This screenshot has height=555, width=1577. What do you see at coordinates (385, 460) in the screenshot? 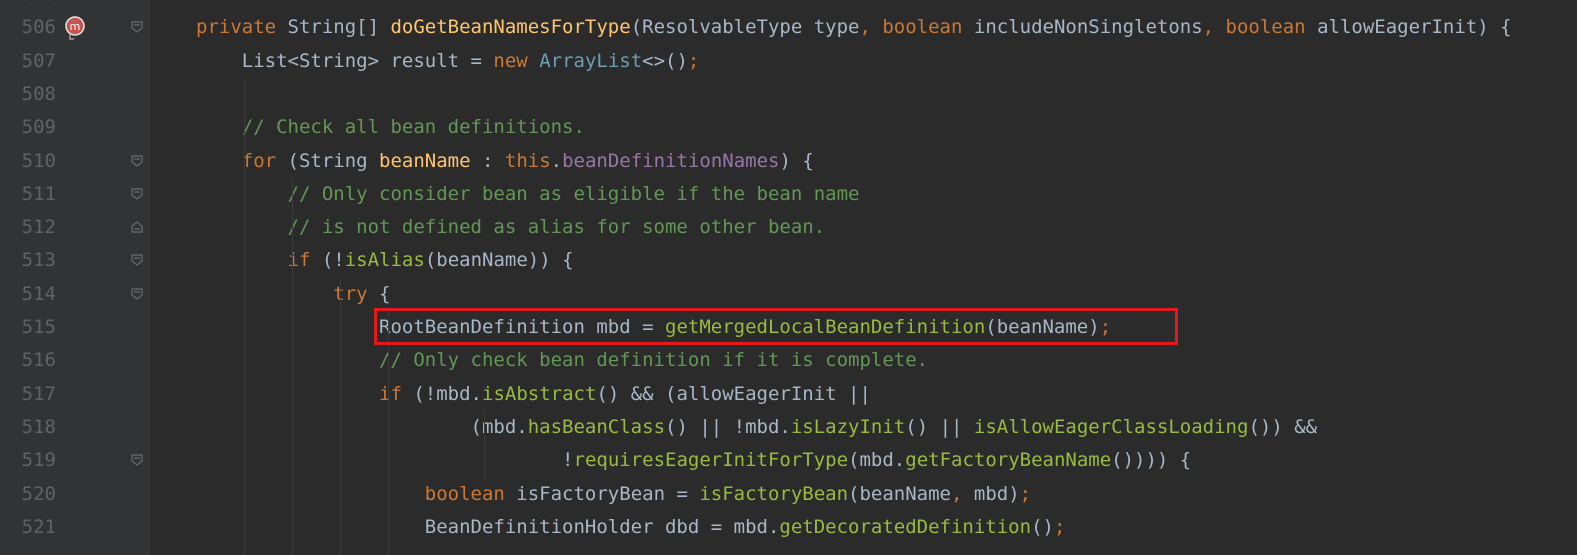
I see `code-token: !` at bounding box center [385, 460].